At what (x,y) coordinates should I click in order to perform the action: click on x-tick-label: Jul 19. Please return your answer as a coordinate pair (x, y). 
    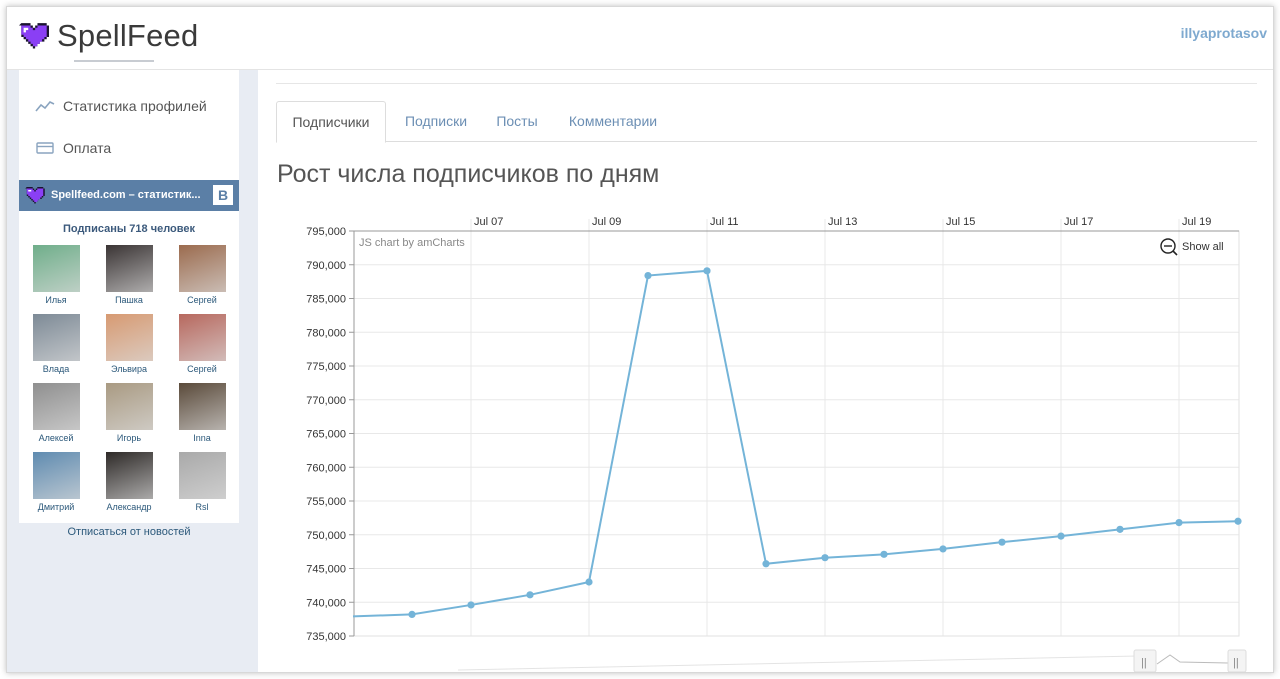
    Looking at the image, I should click on (1196, 222).